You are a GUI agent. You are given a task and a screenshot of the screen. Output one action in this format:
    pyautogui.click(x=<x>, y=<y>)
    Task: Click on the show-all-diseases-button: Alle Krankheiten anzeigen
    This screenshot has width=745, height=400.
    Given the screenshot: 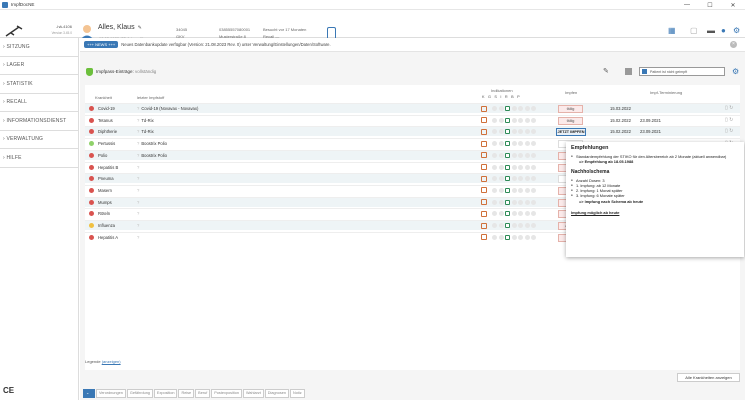 What is the action you would take?
    pyautogui.click(x=708, y=377)
    